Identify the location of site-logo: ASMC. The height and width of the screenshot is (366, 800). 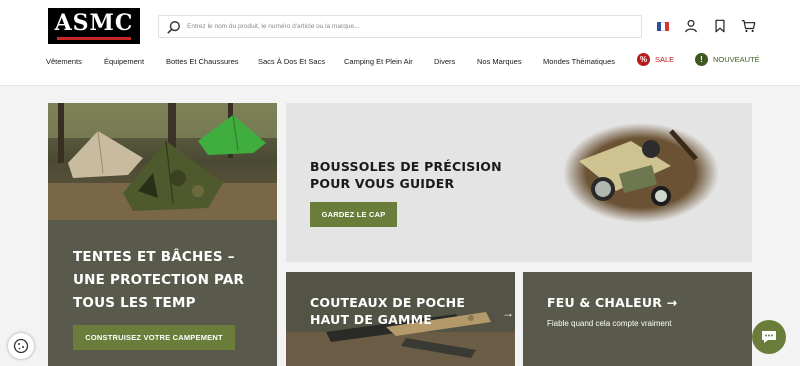
(94, 26).